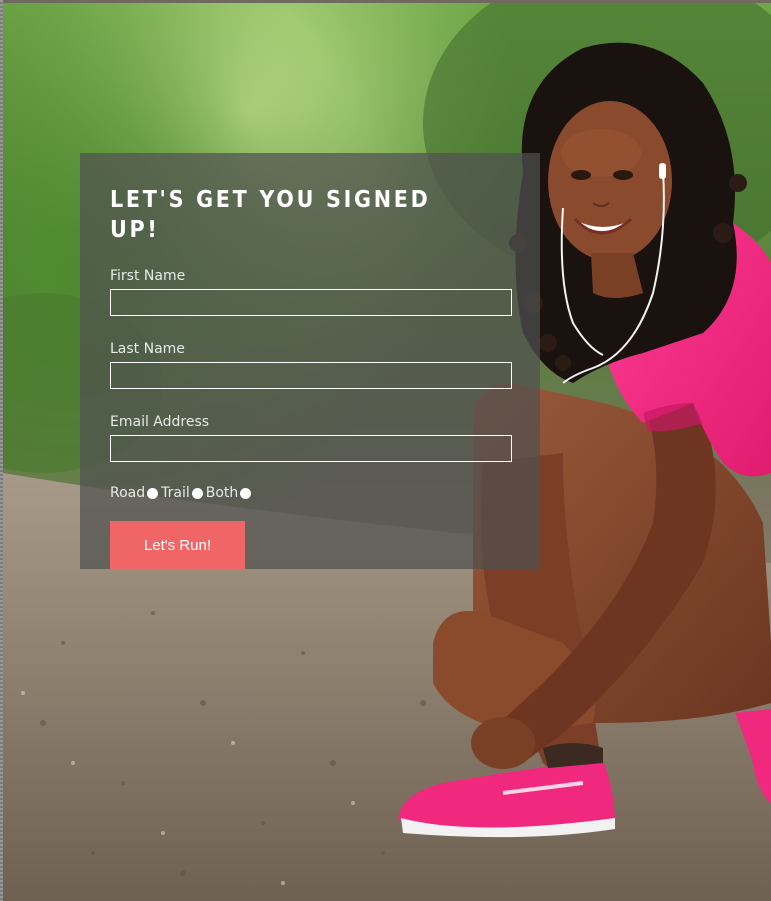  Describe the element at coordinates (128, 493) in the screenshot. I see `radio-label-road: Road` at that location.